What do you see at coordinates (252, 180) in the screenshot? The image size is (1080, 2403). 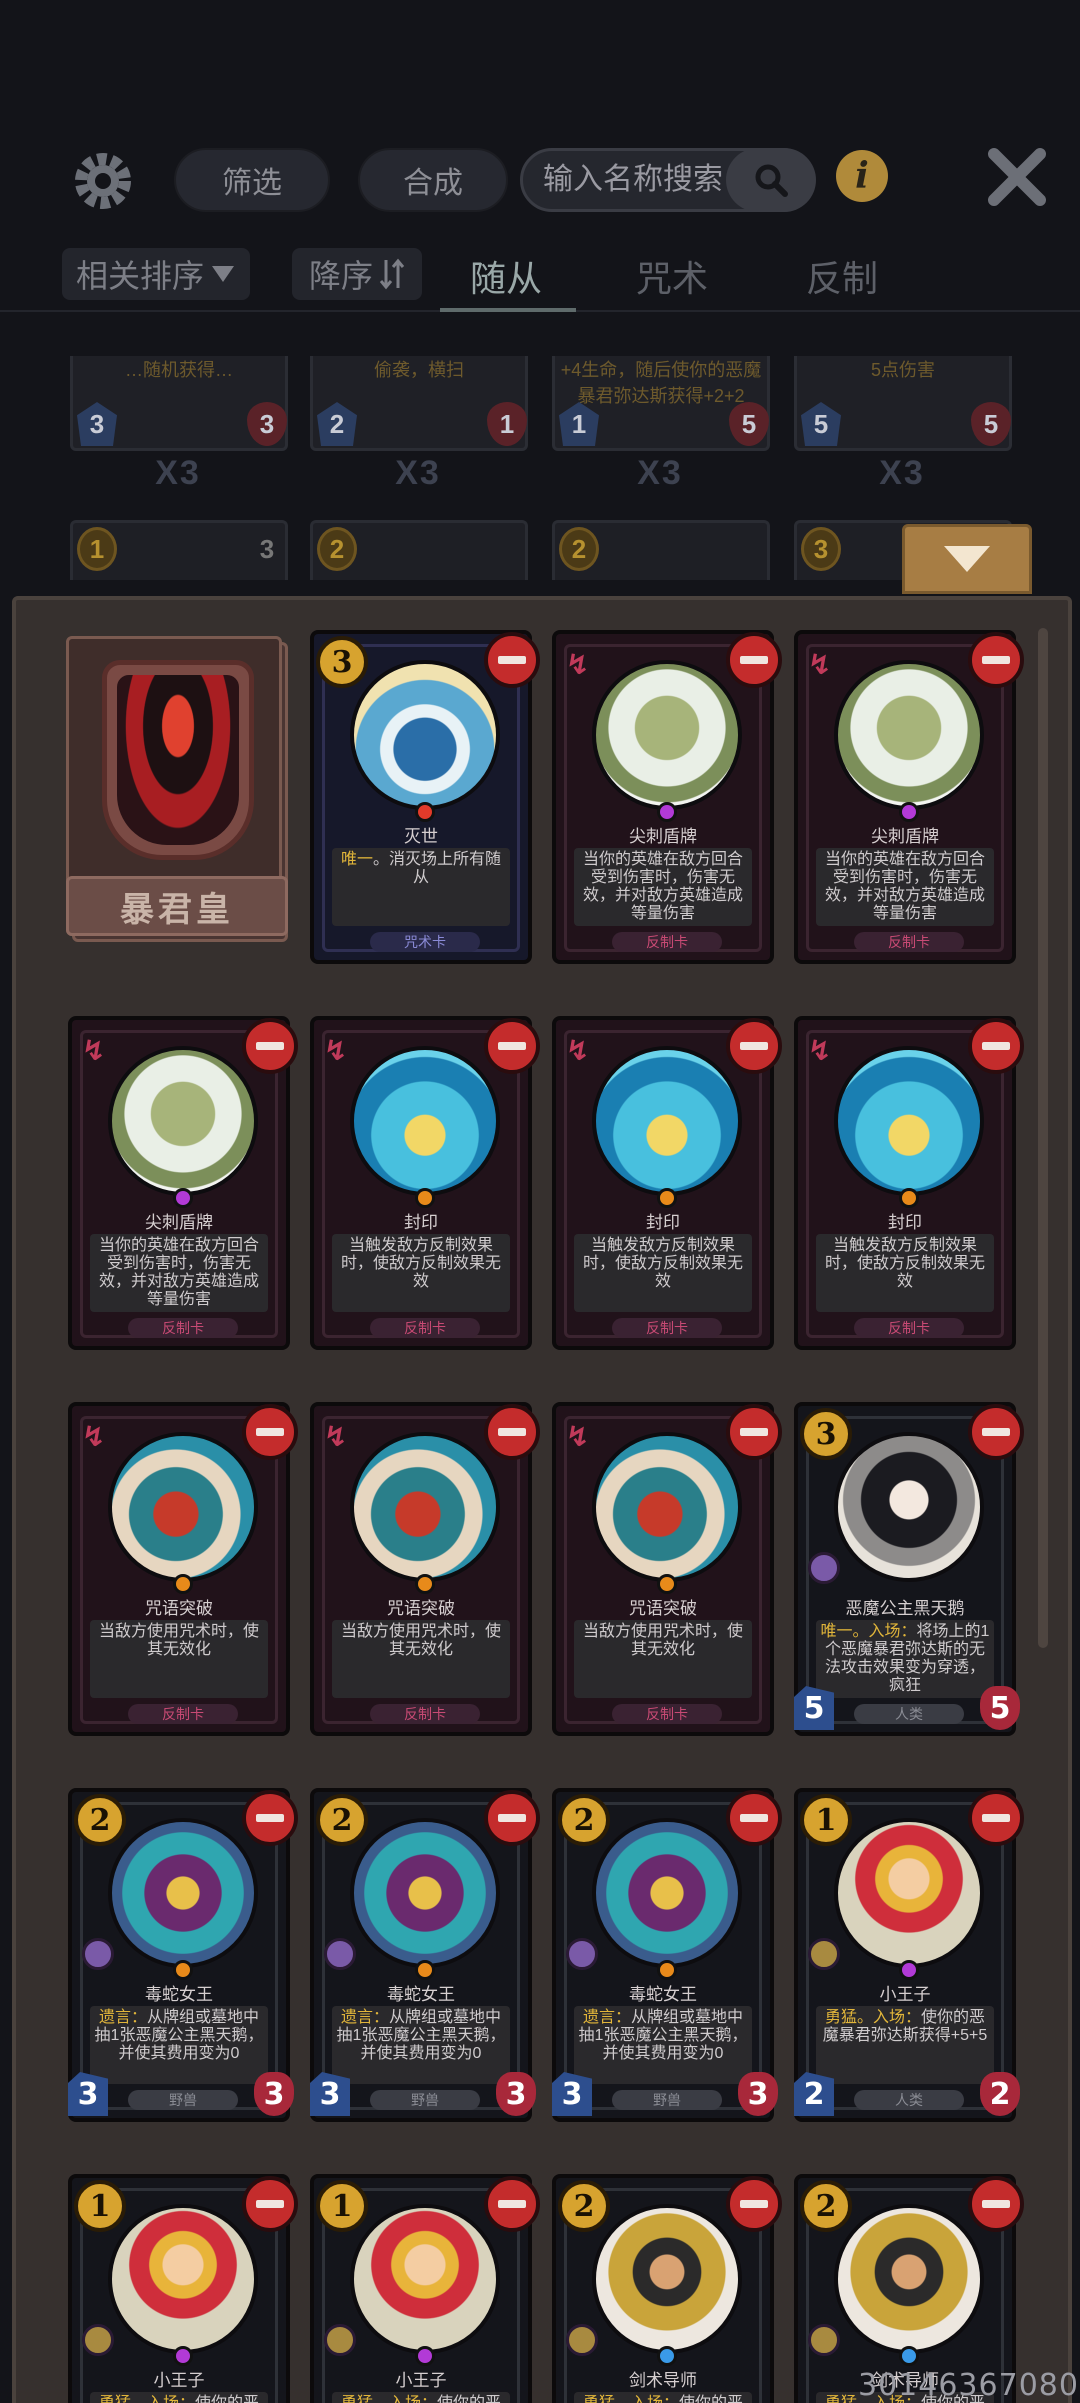 I see `filter-button: 筛选` at bounding box center [252, 180].